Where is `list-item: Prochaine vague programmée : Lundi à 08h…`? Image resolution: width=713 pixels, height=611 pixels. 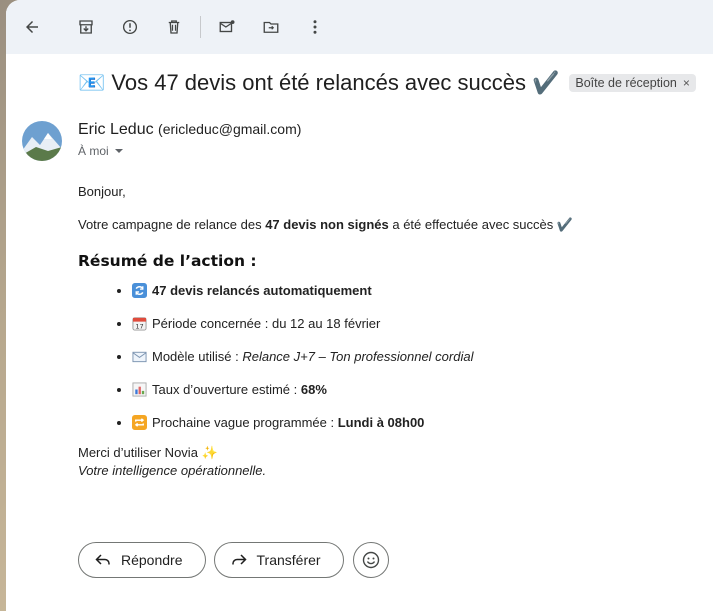 list-item: Prochaine vague programmée : Lundi à 08h… is located at coordinates (405, 423).